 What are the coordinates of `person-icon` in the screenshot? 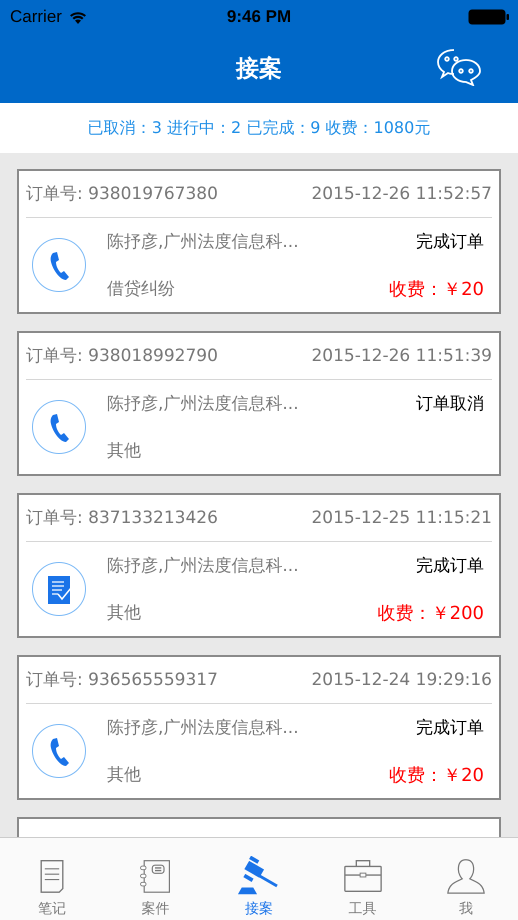 It's located at (466, 876).